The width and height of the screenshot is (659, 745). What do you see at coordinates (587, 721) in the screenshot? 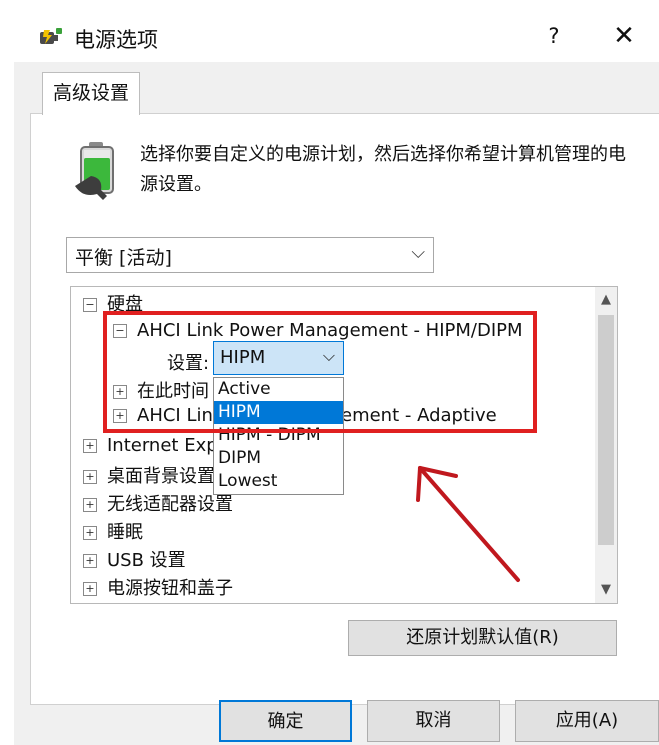
I see `apply-button: 应用(A)` at bounding box center [587, 721].